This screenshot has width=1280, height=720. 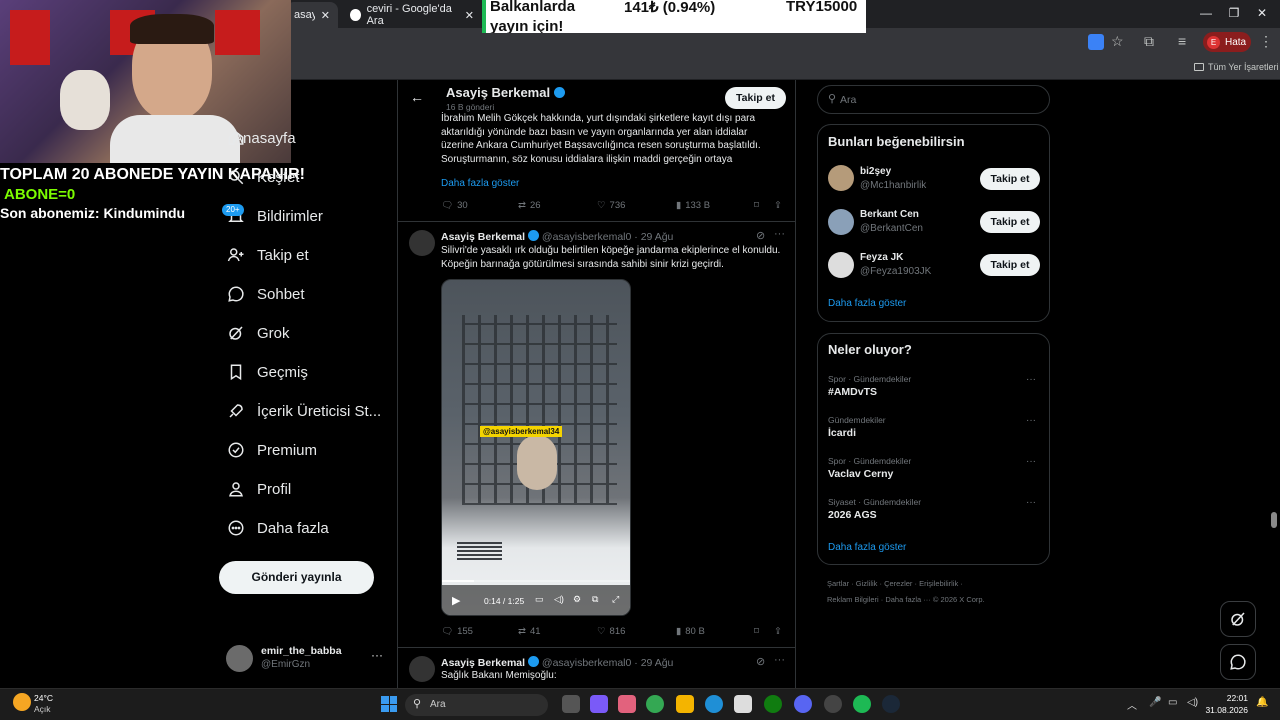 I want to click on xbox-icon, so click(x=773, y=704).